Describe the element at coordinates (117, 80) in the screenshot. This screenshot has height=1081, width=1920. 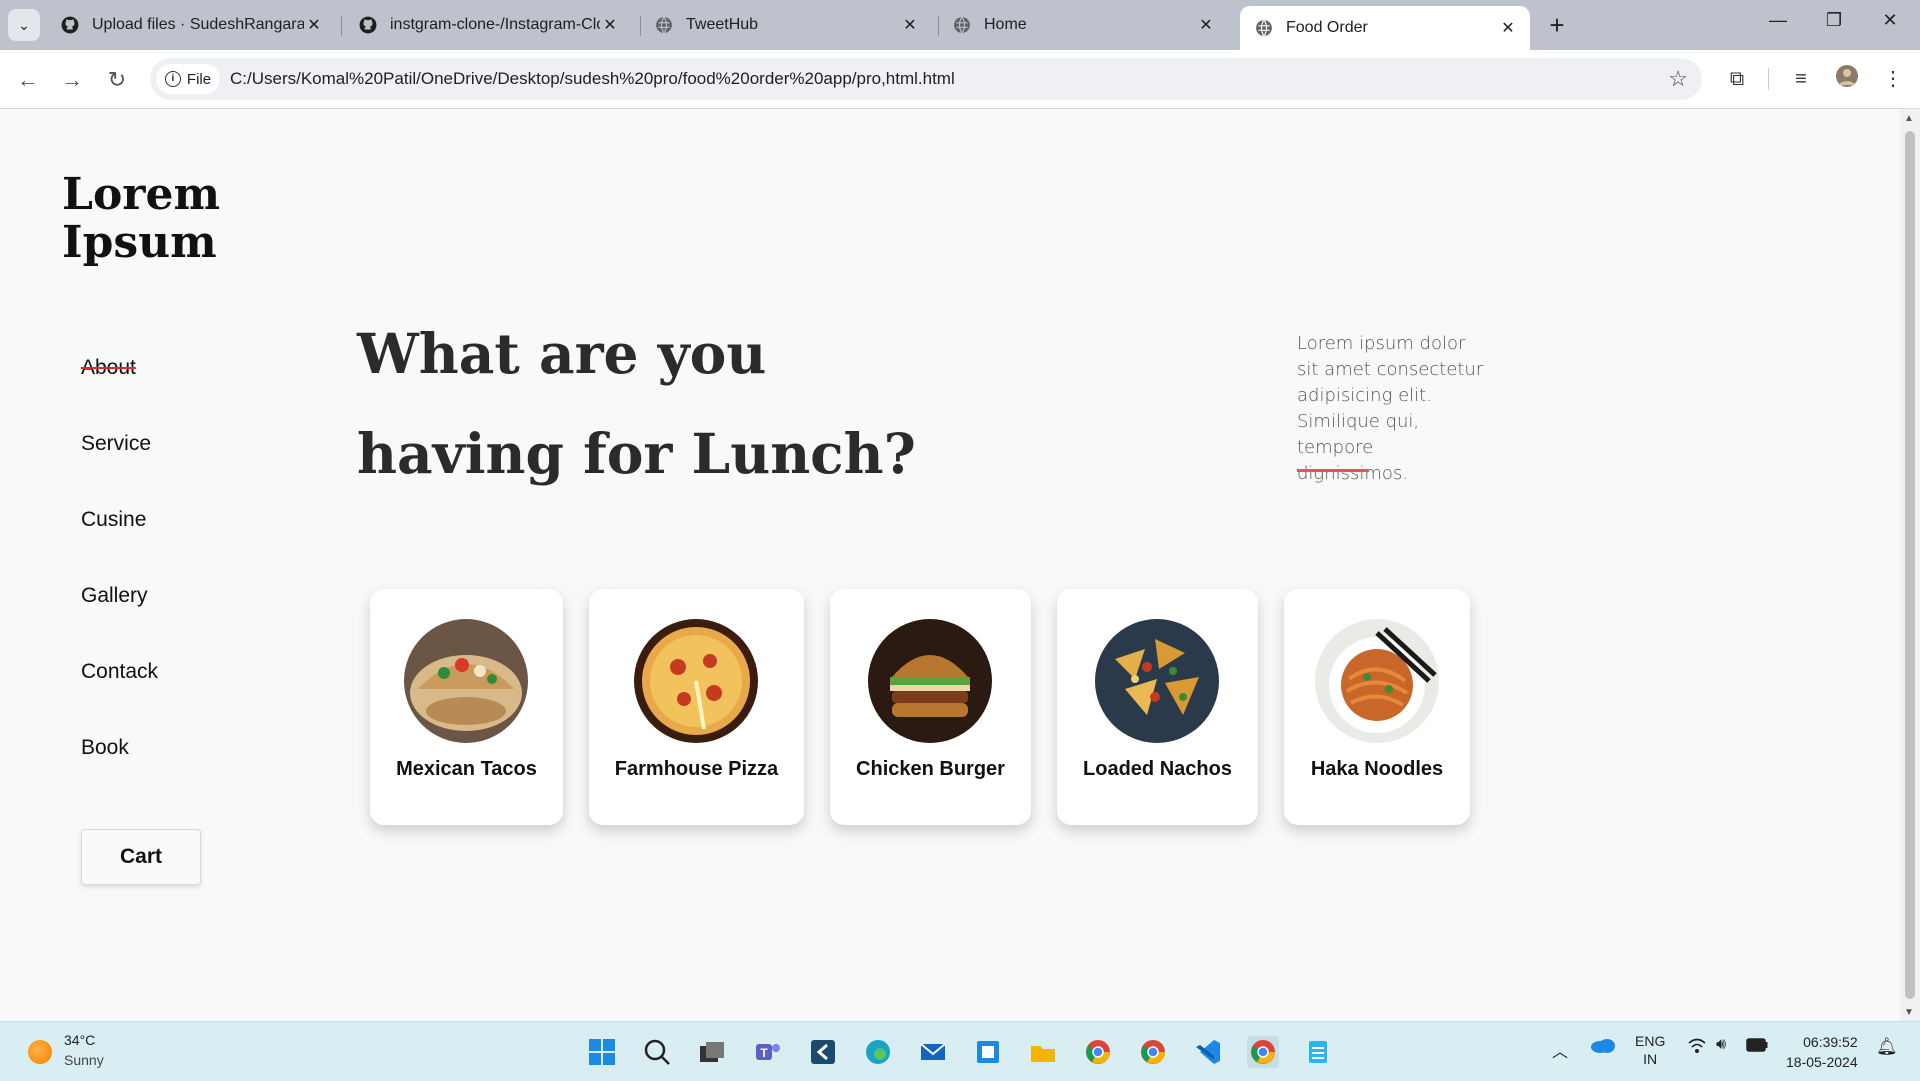
I see `reload-icon: ↻` at that location.